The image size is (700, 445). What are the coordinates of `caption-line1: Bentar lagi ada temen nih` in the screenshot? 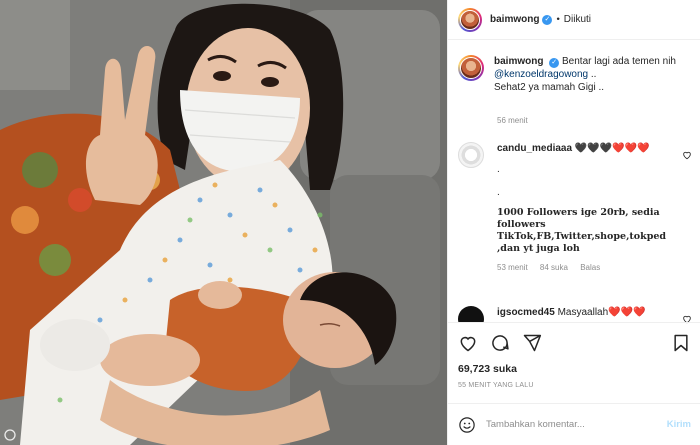 It's located at (619, 61).